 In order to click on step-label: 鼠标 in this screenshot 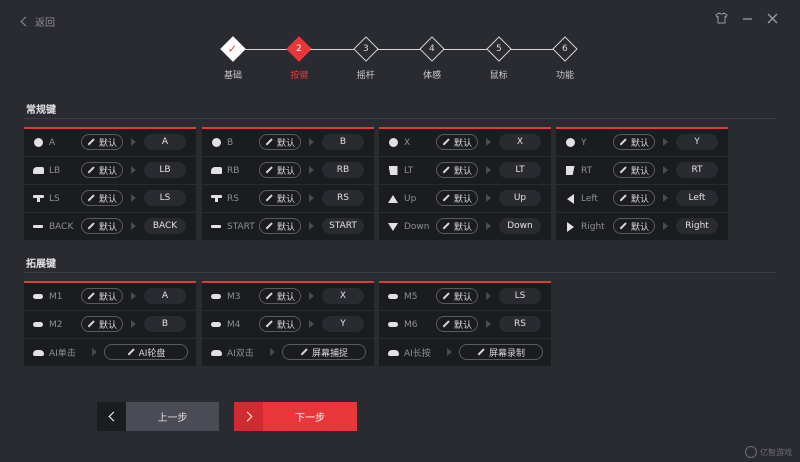, I will do `click(498, 76)`.